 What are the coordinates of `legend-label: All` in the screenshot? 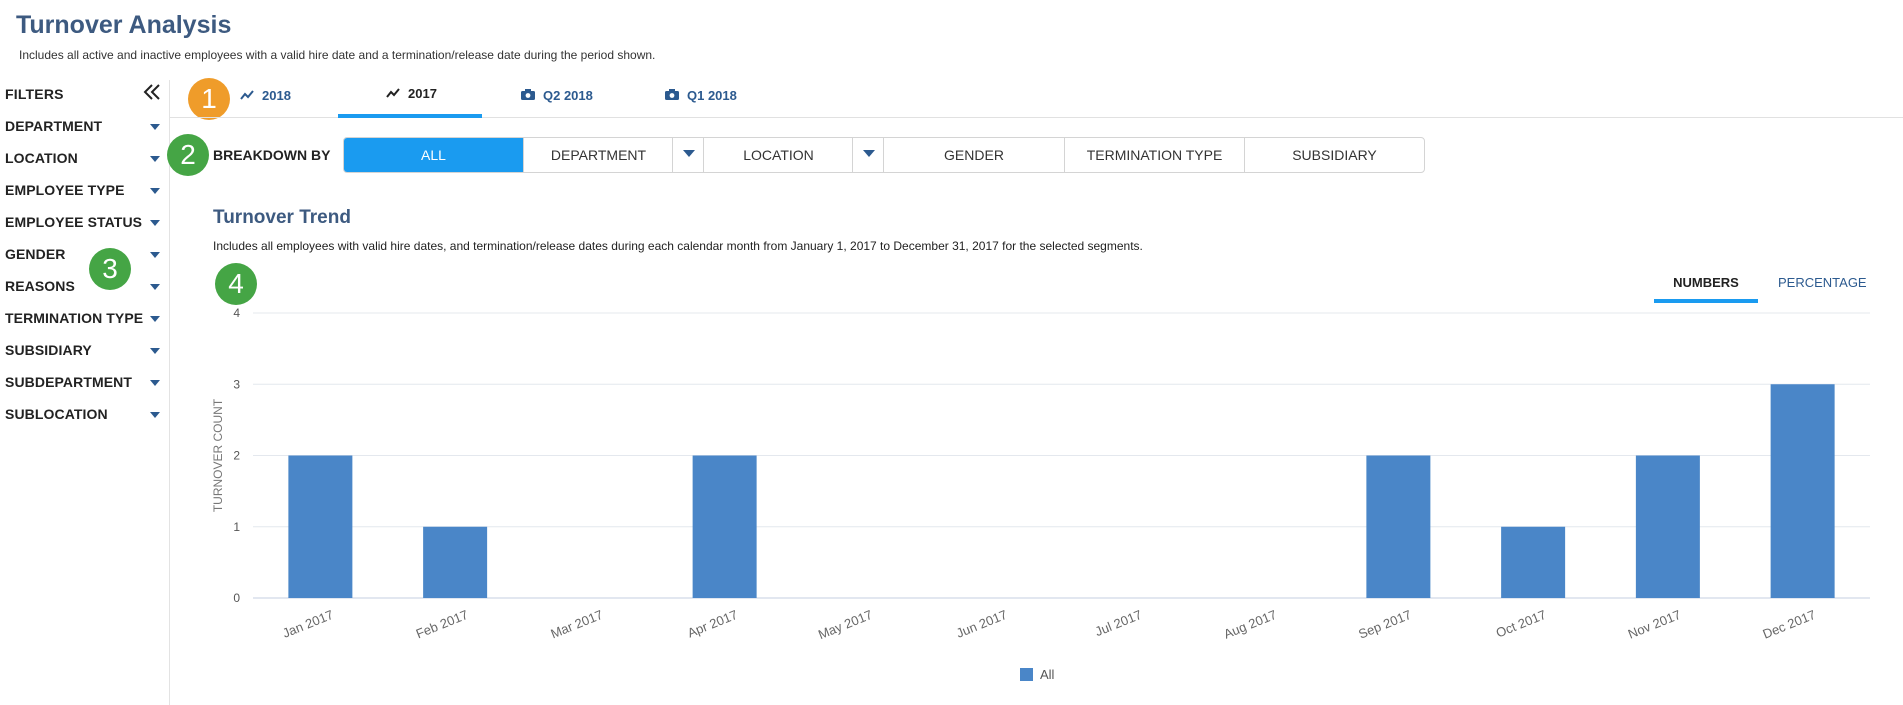 It's located at (1047, 674).